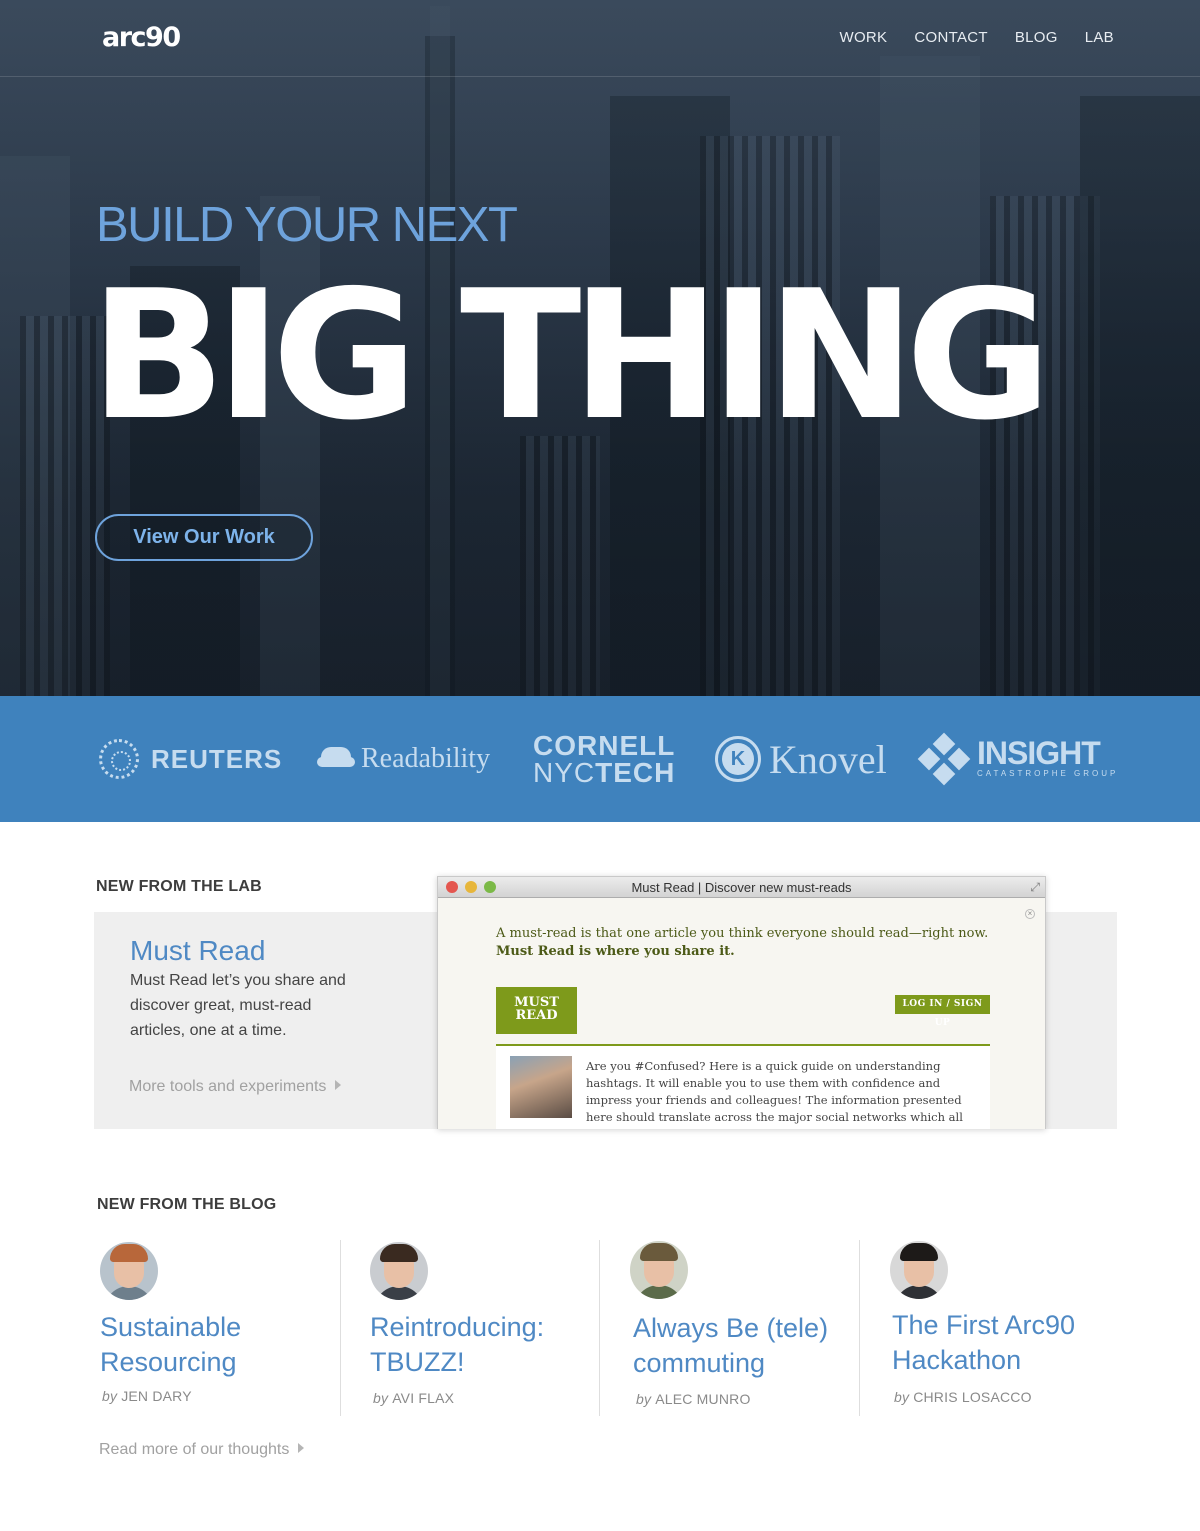 The width and height of the screenshot is (1200, 1531). I want to click on knovel-logo: K Knovel, so click(801, 759).